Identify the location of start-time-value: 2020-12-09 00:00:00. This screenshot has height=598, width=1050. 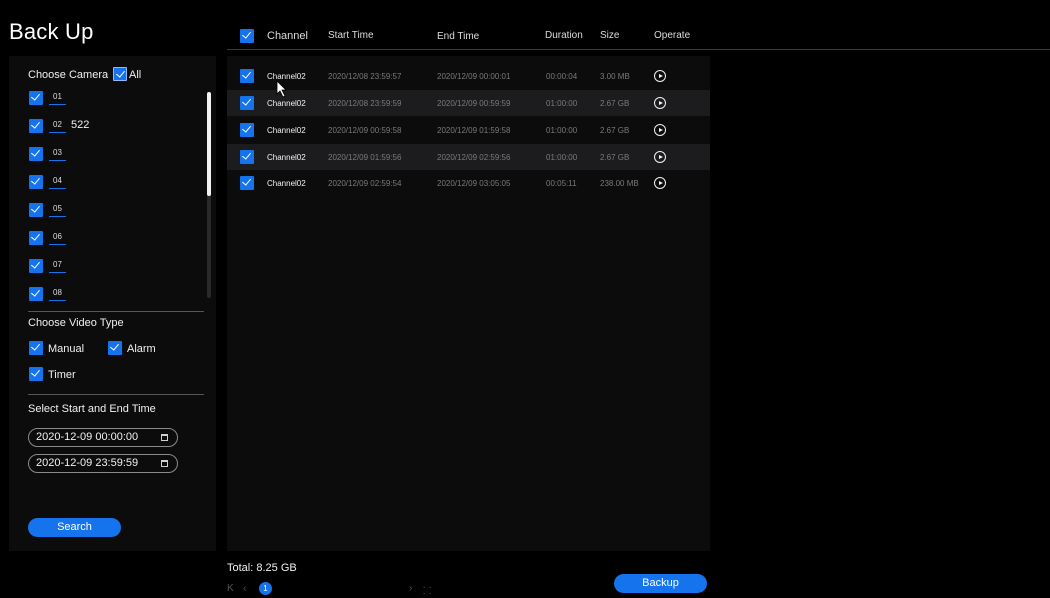
(87, 437).